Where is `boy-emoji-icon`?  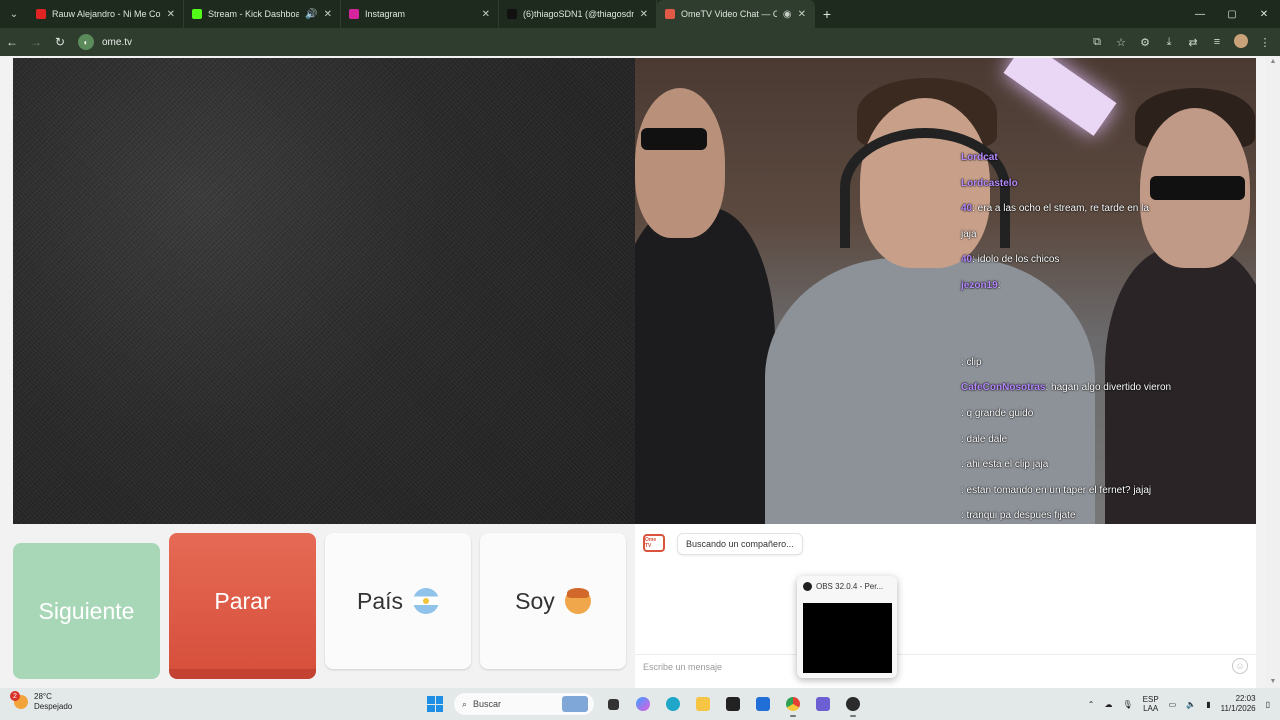
boy-emoji-icon is located at coordinates (577, 601).